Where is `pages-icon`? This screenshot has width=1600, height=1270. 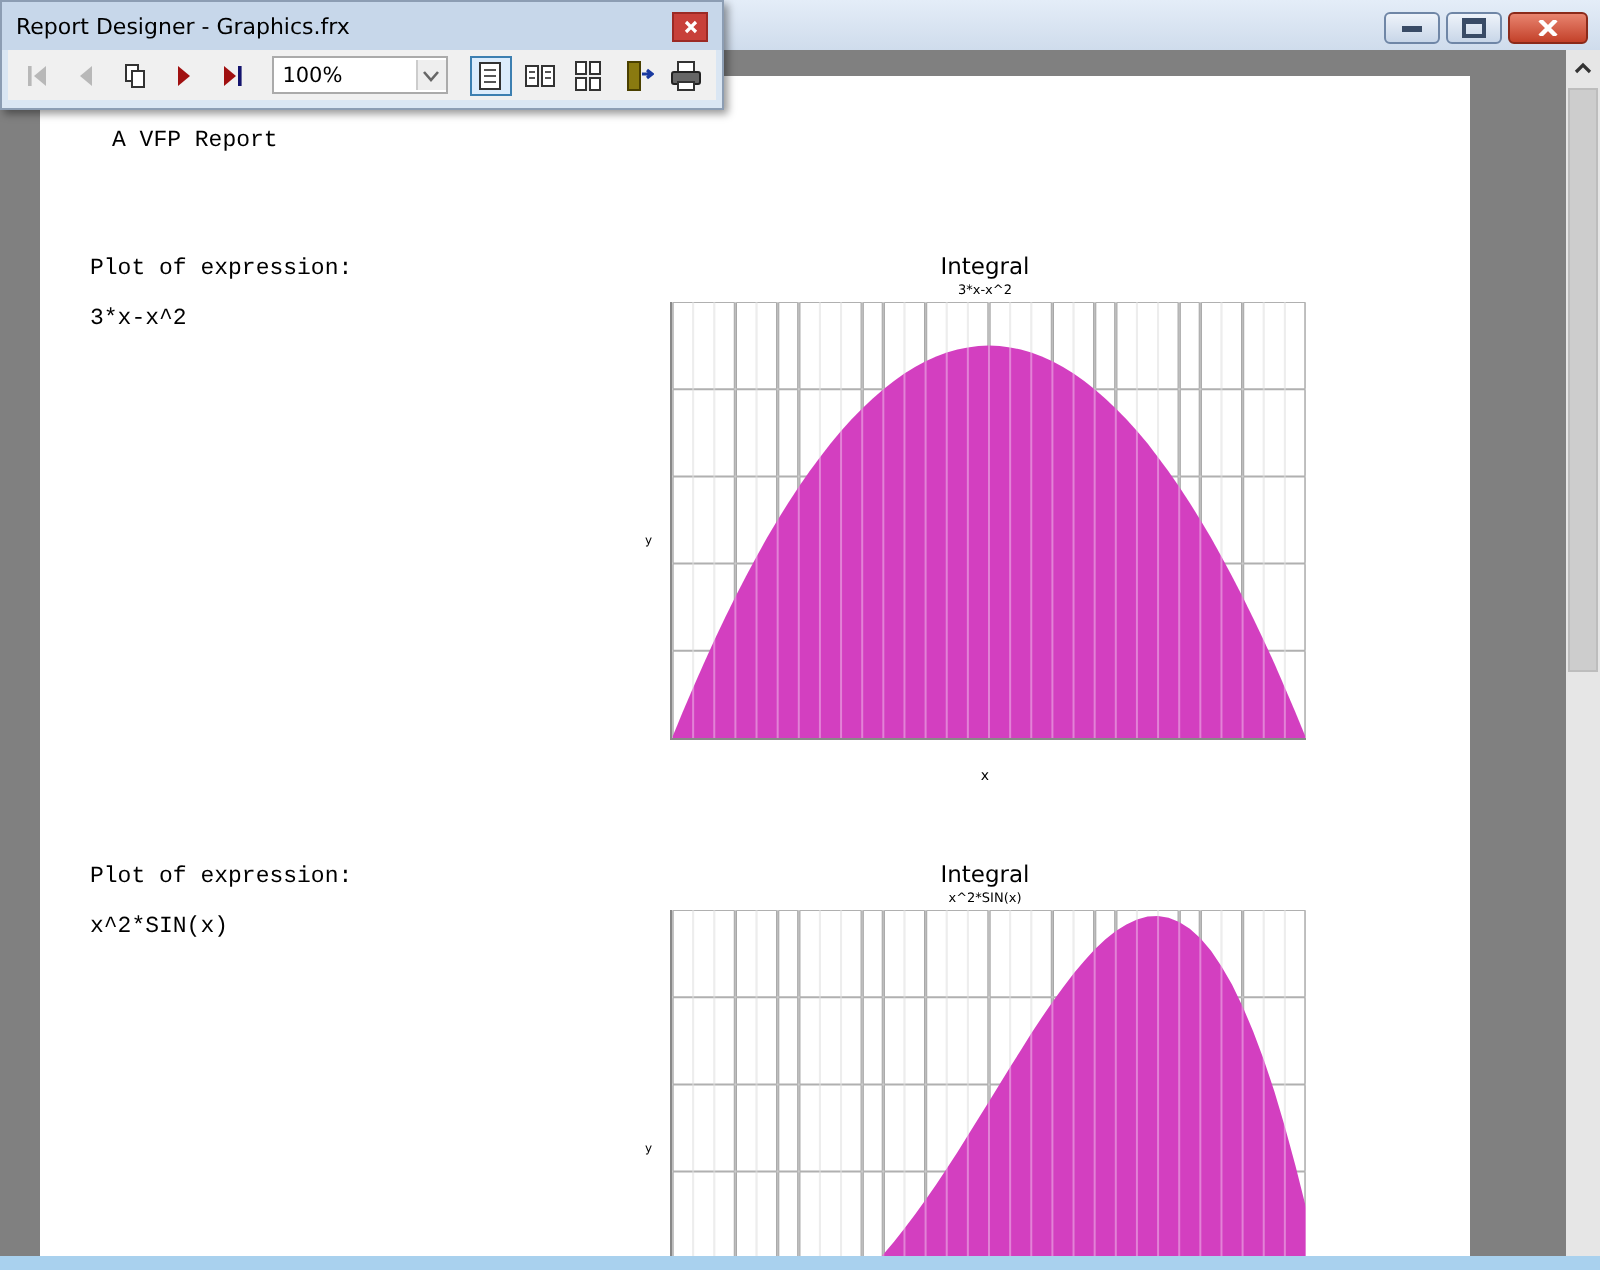 pages-icon is located at coordinates (135, 75).